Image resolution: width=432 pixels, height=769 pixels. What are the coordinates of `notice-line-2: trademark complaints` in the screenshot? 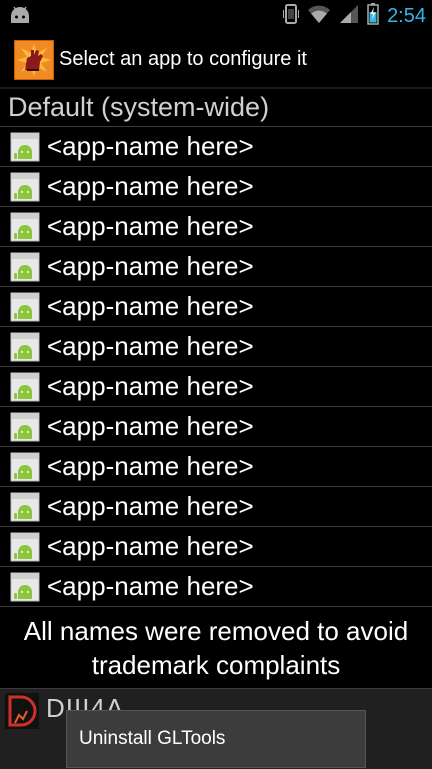 It's located at (216, 665).